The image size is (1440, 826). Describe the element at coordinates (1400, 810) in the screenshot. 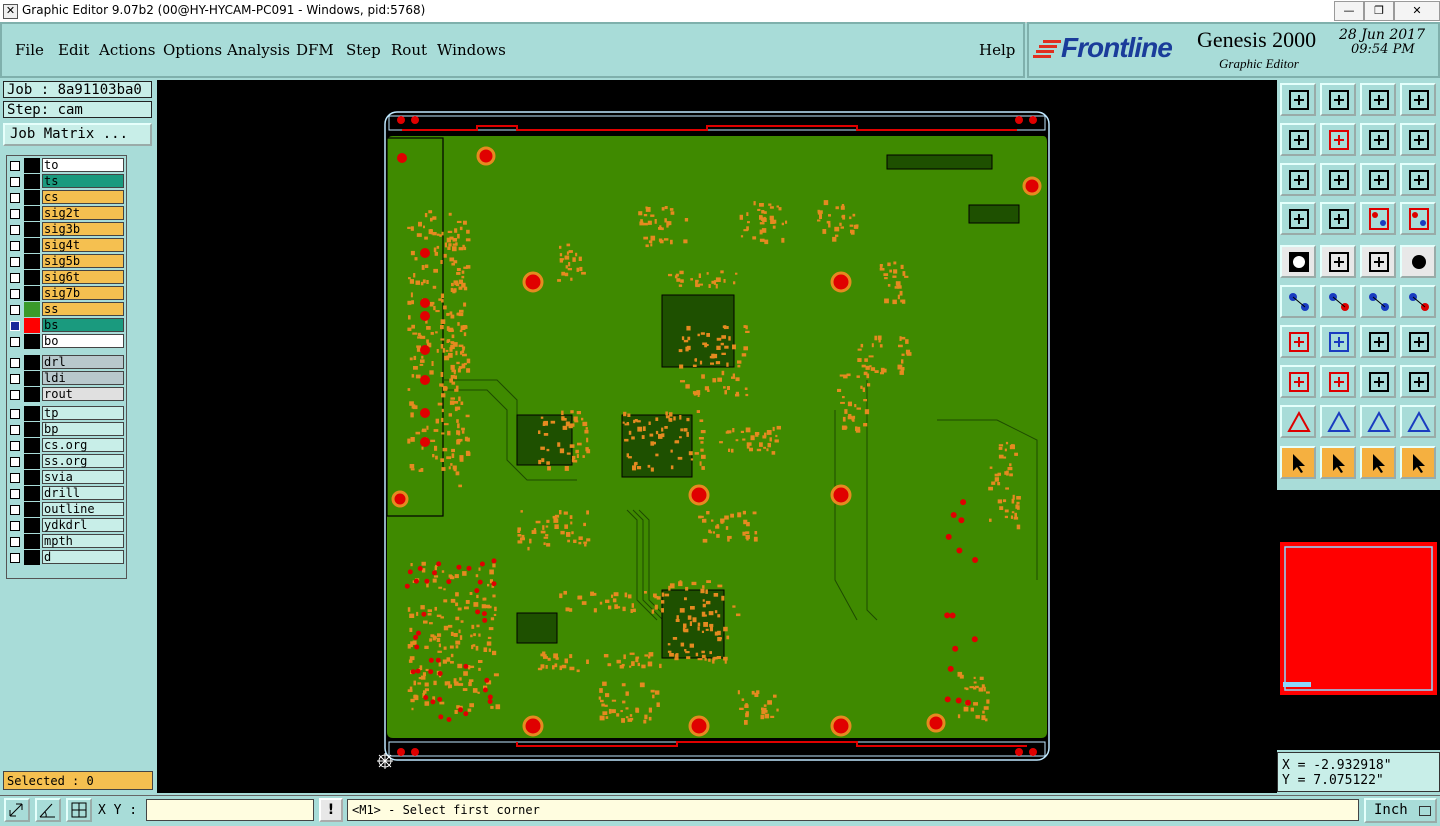

I see `units-select: Inch` at that location.